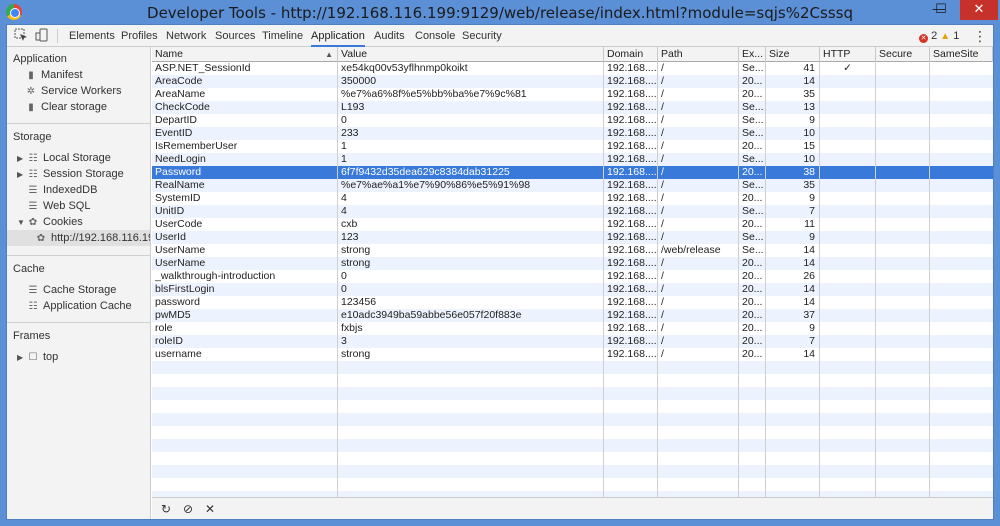 The image size is (1000, 526). What do you see at coordinates (471, 68) in the screenshot?
I see `cell-value: xe54kq00v53yflhnmp0koikt` at bounding box center [471, 68].